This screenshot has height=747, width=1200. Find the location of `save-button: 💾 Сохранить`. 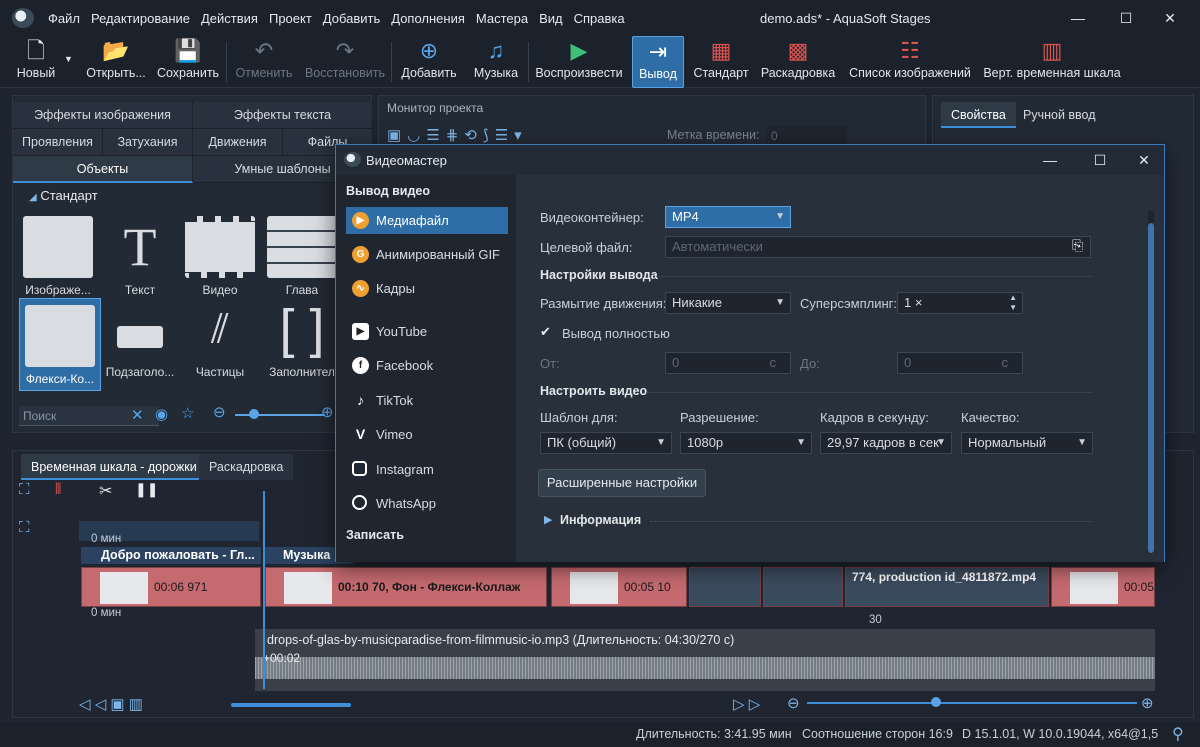

save-button: 💾 Сохранить is located at coordinates (188, 62).